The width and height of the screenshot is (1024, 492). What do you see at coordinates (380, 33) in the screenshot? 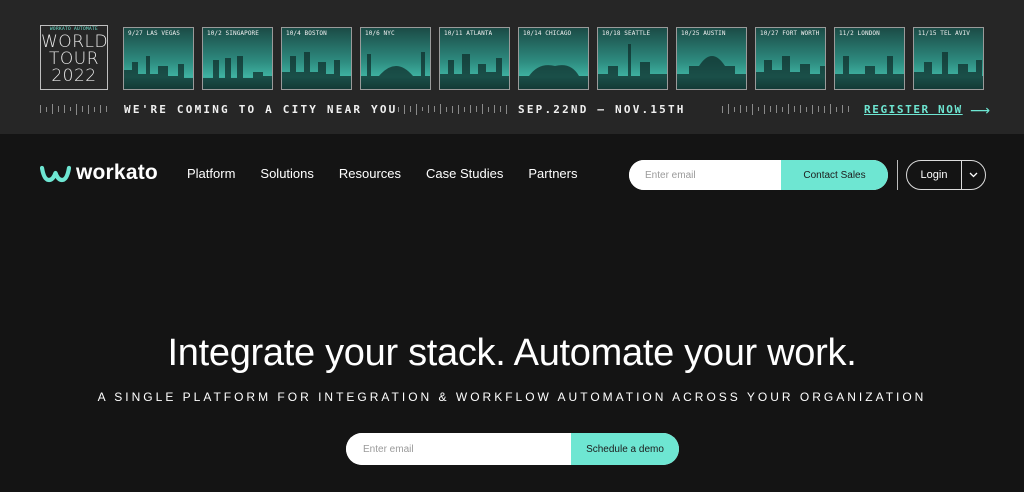
I see `city-card-label: 10/6 NYC` at bounding box center [380, 33].